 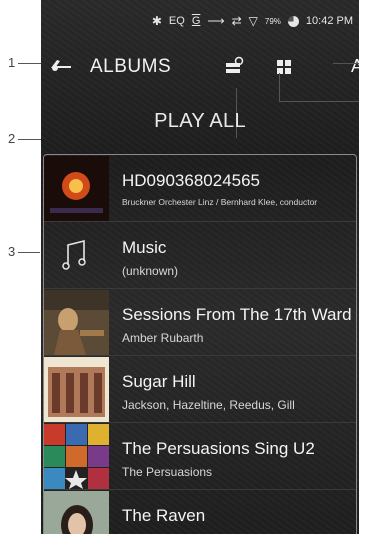 I want to click on play-all-button: PLAY ALL, so click(x=200, y=121).